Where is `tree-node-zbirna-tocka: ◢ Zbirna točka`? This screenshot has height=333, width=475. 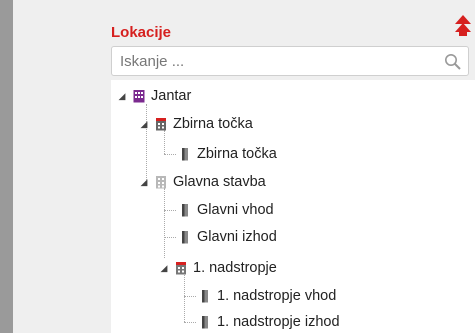
tree-node-zbirna-tocka: ◢ Zbirna točka is located at coordinates (196, 124).